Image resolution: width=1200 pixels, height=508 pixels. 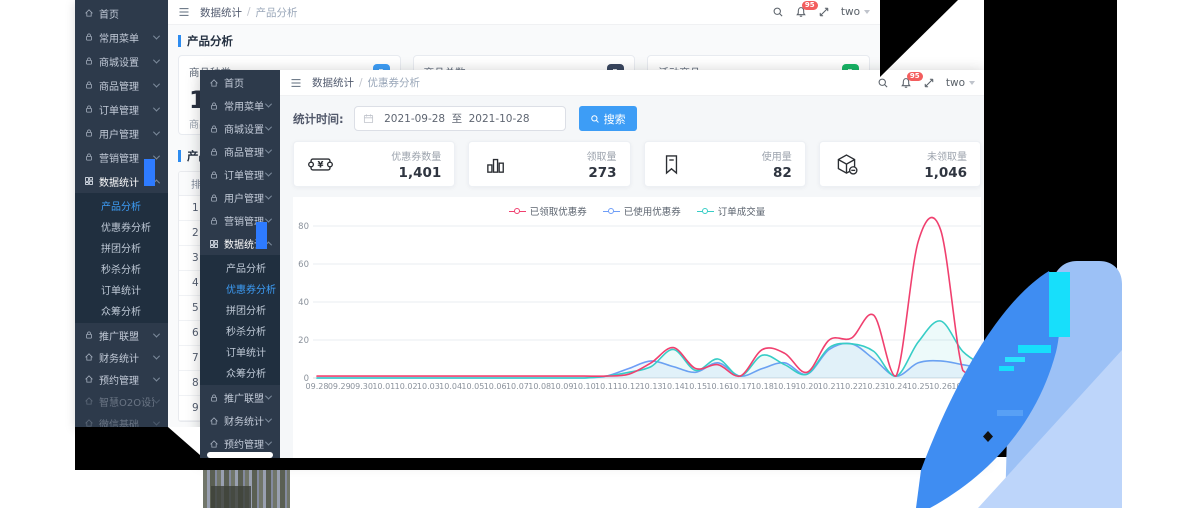 I want to click on sidebar-menu-item: 预约管理, so click(x=121, y=379).